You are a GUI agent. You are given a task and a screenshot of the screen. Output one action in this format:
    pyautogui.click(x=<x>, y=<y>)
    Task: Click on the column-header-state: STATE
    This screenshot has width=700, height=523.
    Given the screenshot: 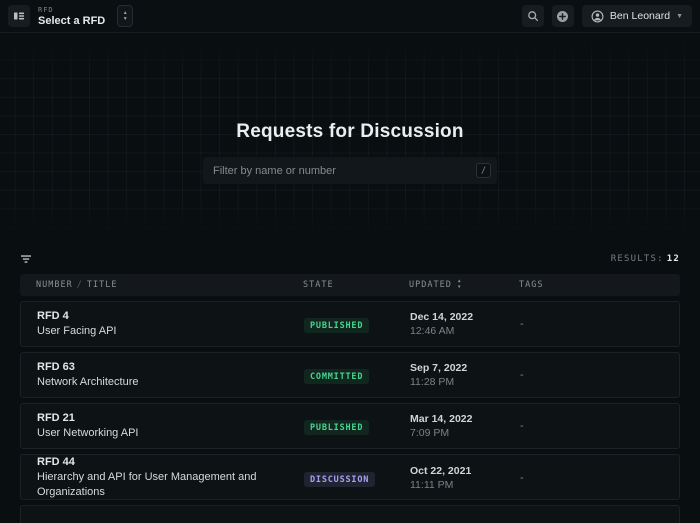 What is the action you would take?
    pyautogui.click(x=318, y=285)
    